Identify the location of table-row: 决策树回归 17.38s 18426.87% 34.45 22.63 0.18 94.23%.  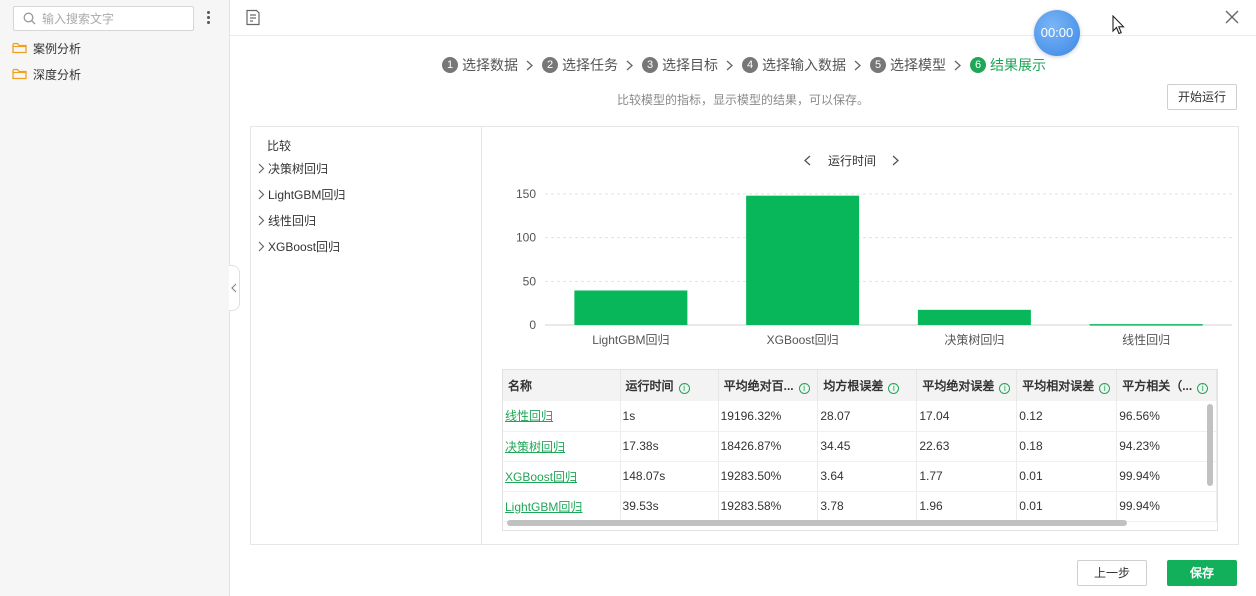
(860, 446).